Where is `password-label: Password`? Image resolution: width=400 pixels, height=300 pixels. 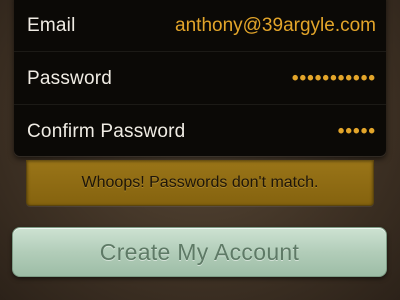
password-label: Password is located at coordinates (70, 78).